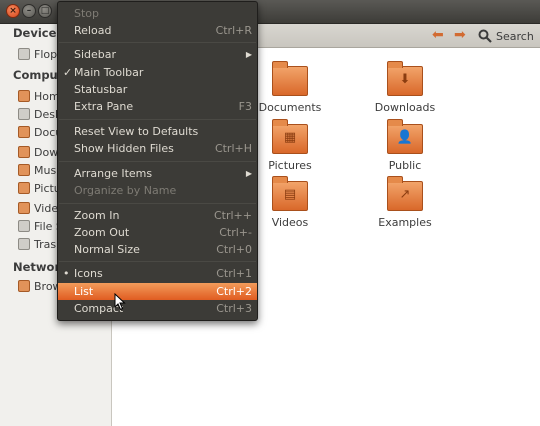 The image size is (540, 426). I want to click on sidebar-heading-devices: Devices, so click(38, 33).